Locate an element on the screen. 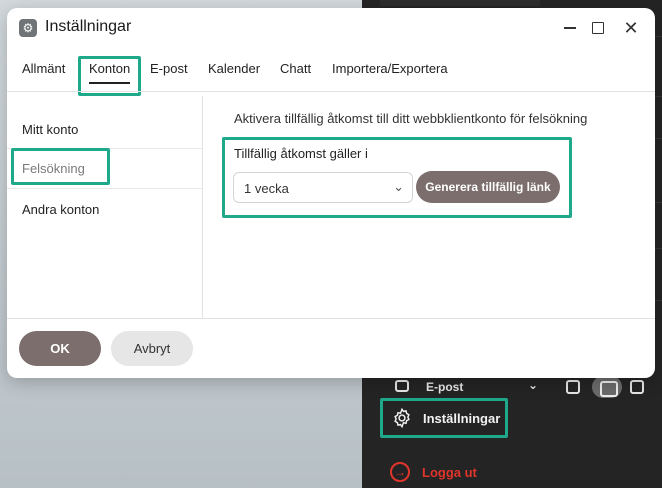 Image resolution: width=662 pixels, height=488 pixels. minimize-icon is located at coordinates (570, 28).